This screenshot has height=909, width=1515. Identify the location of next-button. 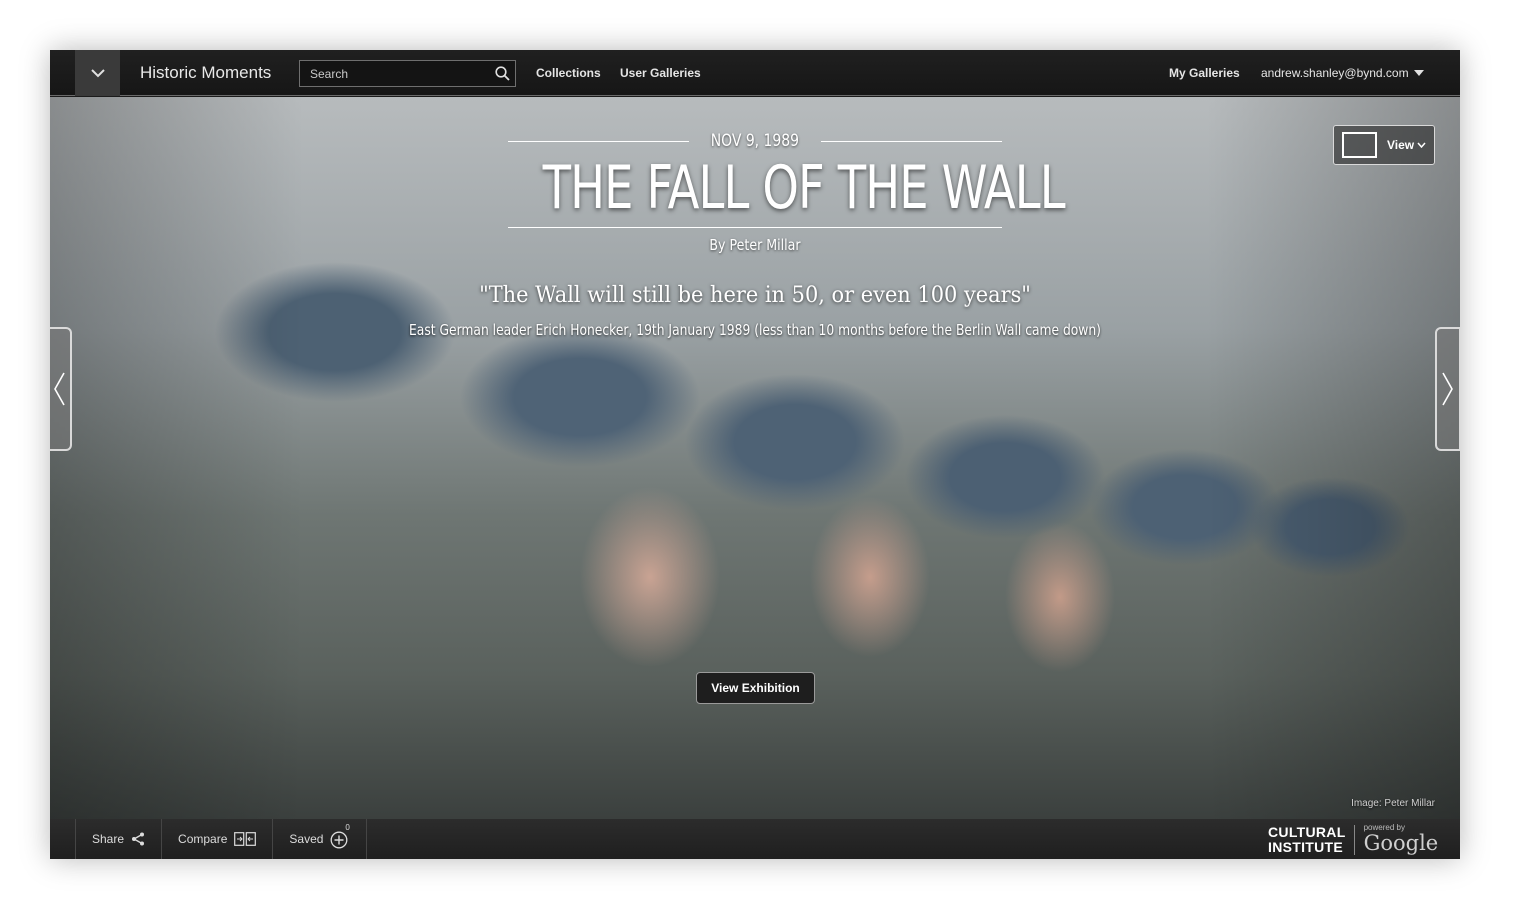
(1447, 389).